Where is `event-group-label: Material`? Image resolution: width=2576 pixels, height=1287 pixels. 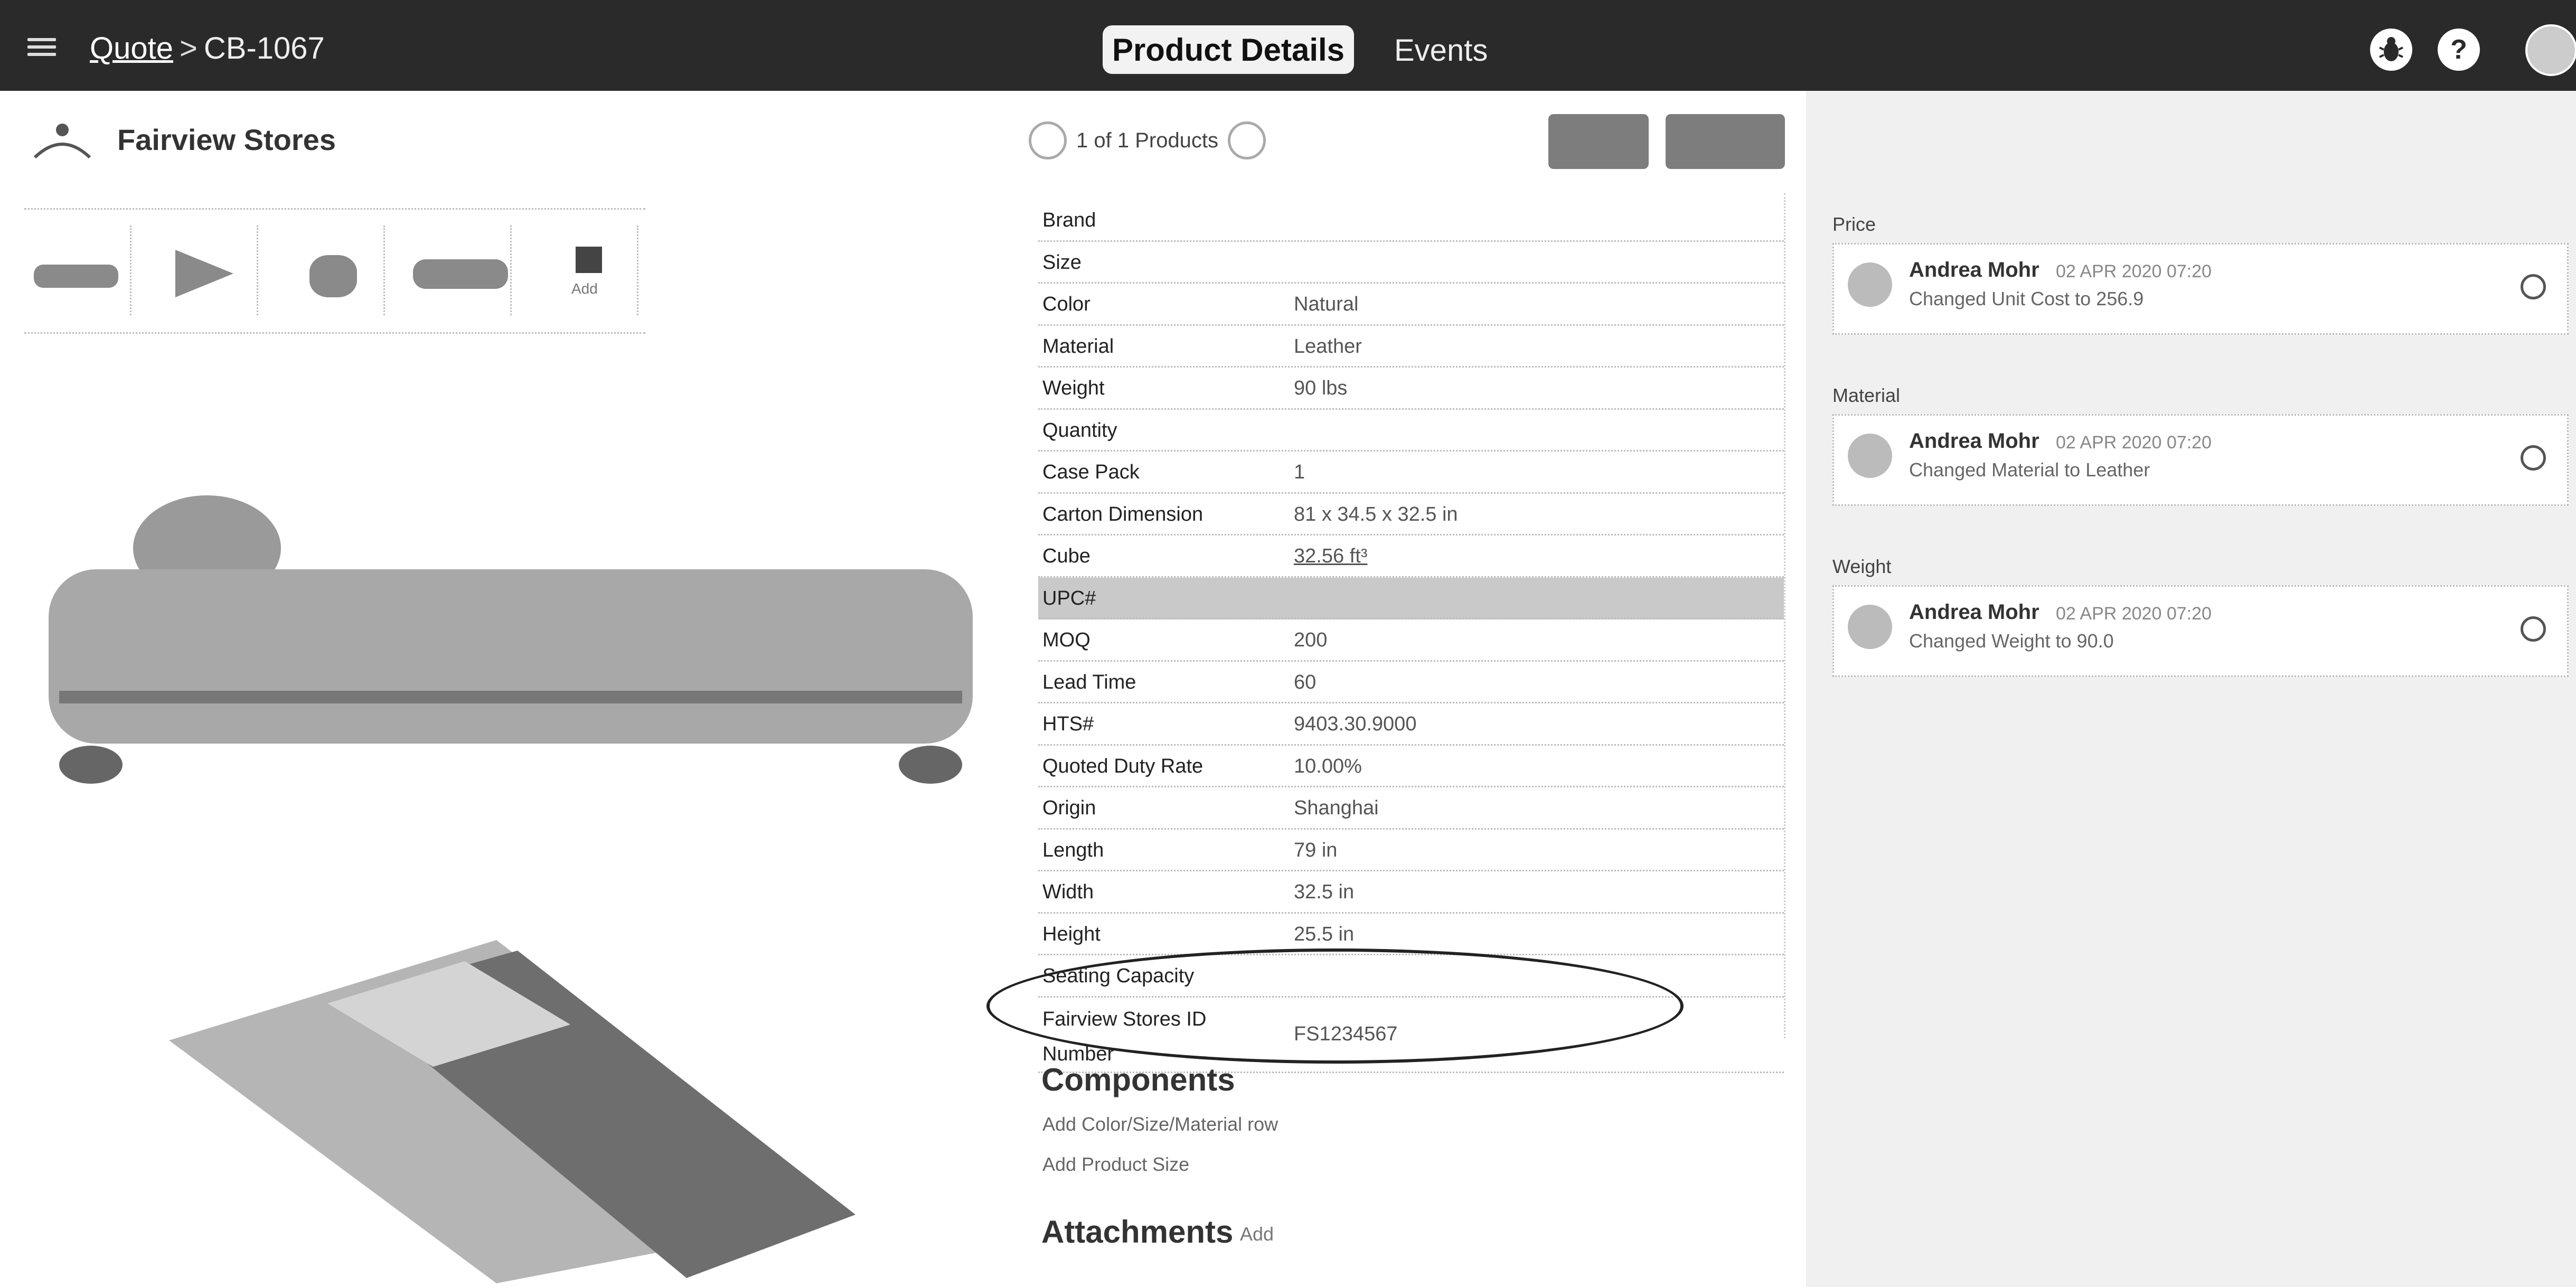
event-group-label: Material is located at coordinates (1866, 395).